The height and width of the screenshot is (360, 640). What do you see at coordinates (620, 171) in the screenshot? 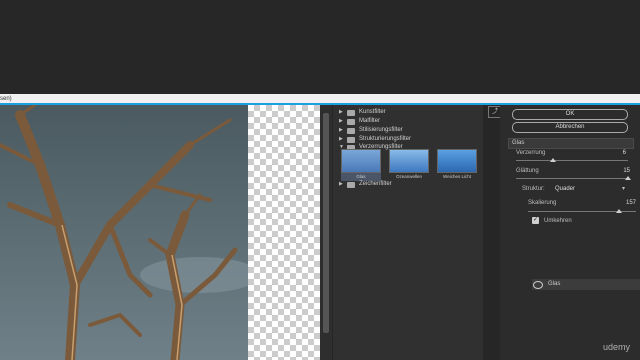
I see `glaettung-value: 15` at bounding box center [620, 171].